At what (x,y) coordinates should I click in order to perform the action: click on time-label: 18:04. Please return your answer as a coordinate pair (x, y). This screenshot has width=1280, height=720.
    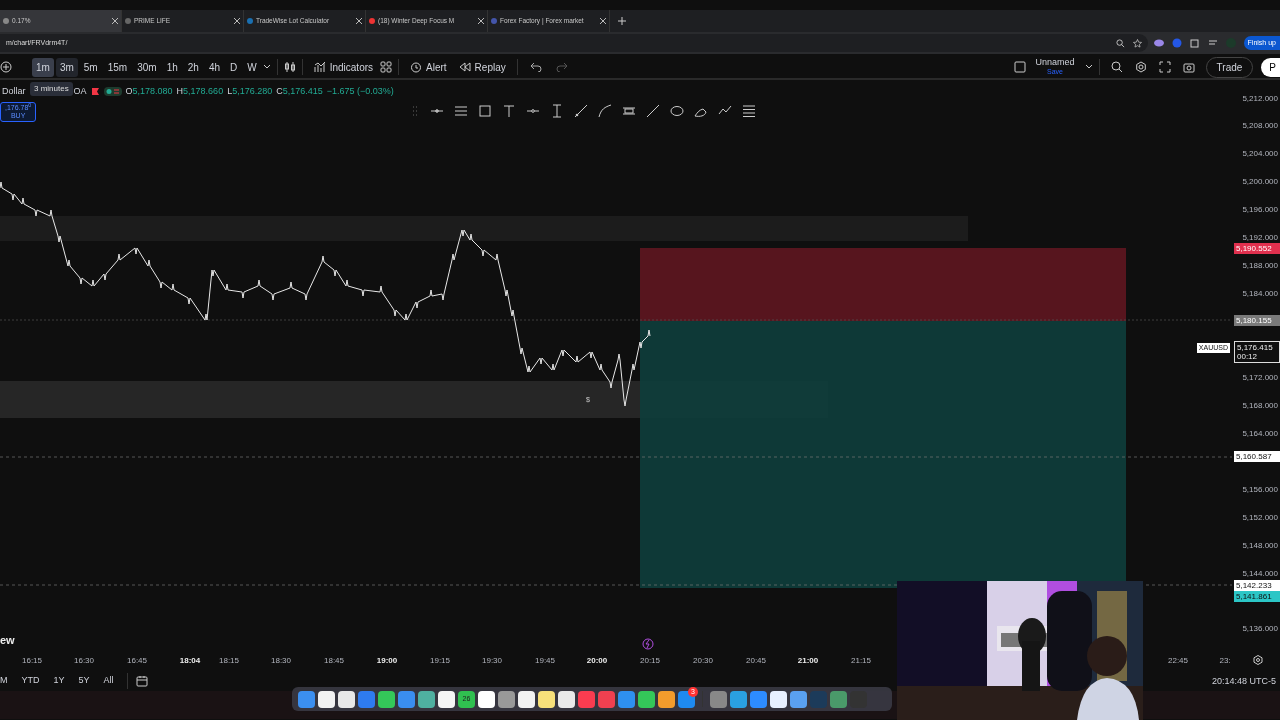
    Looking at the image, I should click on (190, 661).